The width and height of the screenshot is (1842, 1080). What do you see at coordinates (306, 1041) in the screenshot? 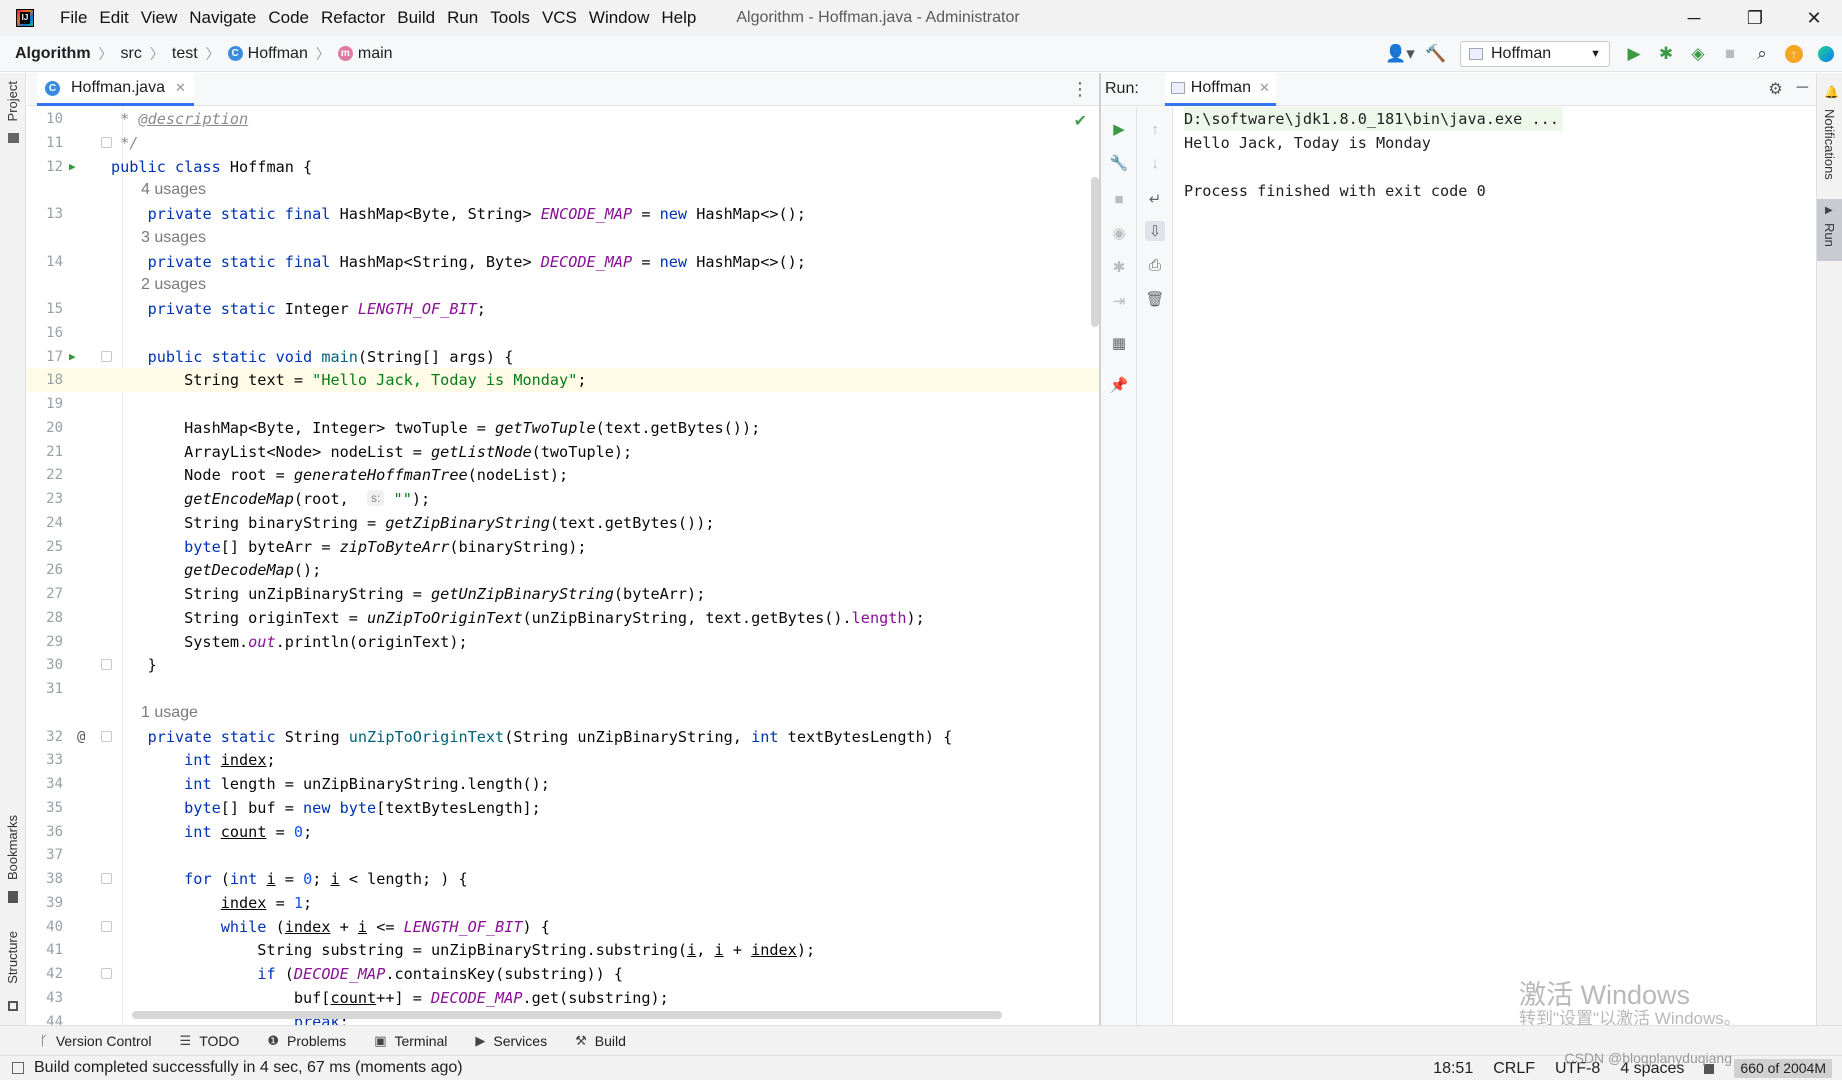
I see `problems-tab: ❶ Problems` at bounding box center [306, 1041].